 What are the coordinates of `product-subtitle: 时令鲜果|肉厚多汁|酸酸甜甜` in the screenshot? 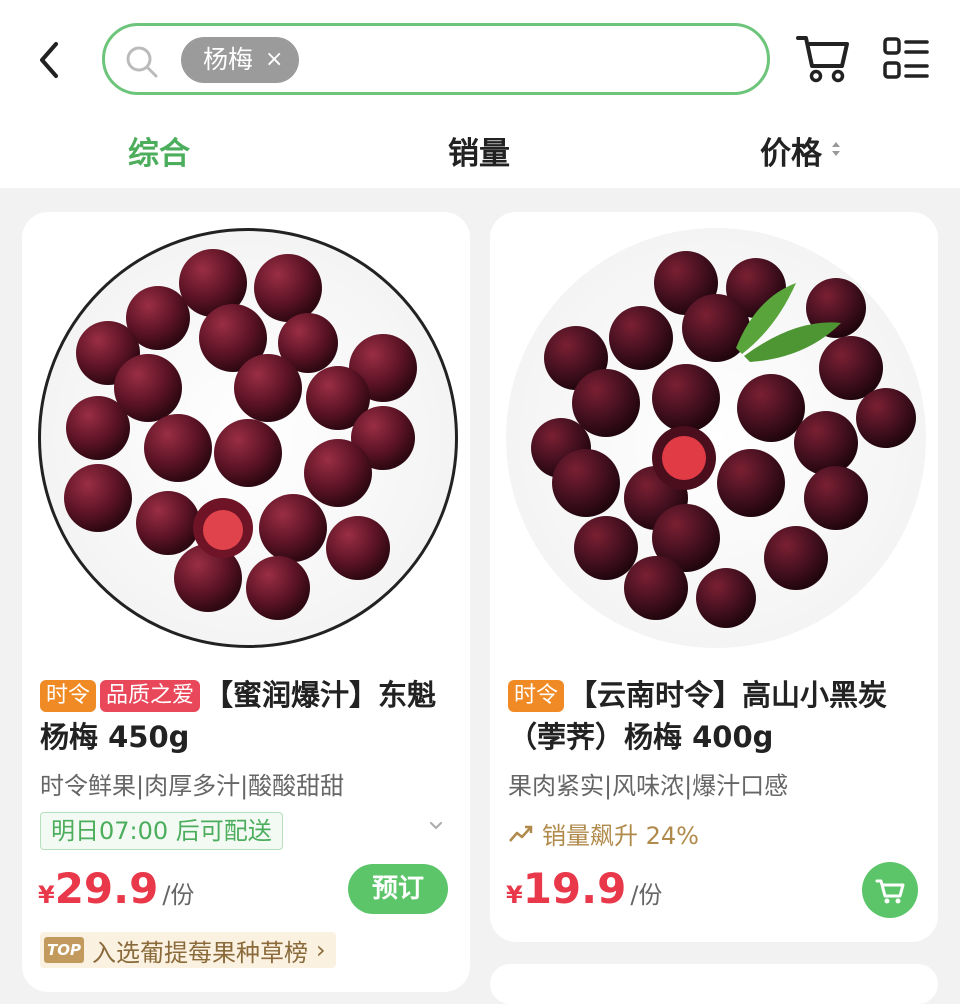 It's located at (192, 786).